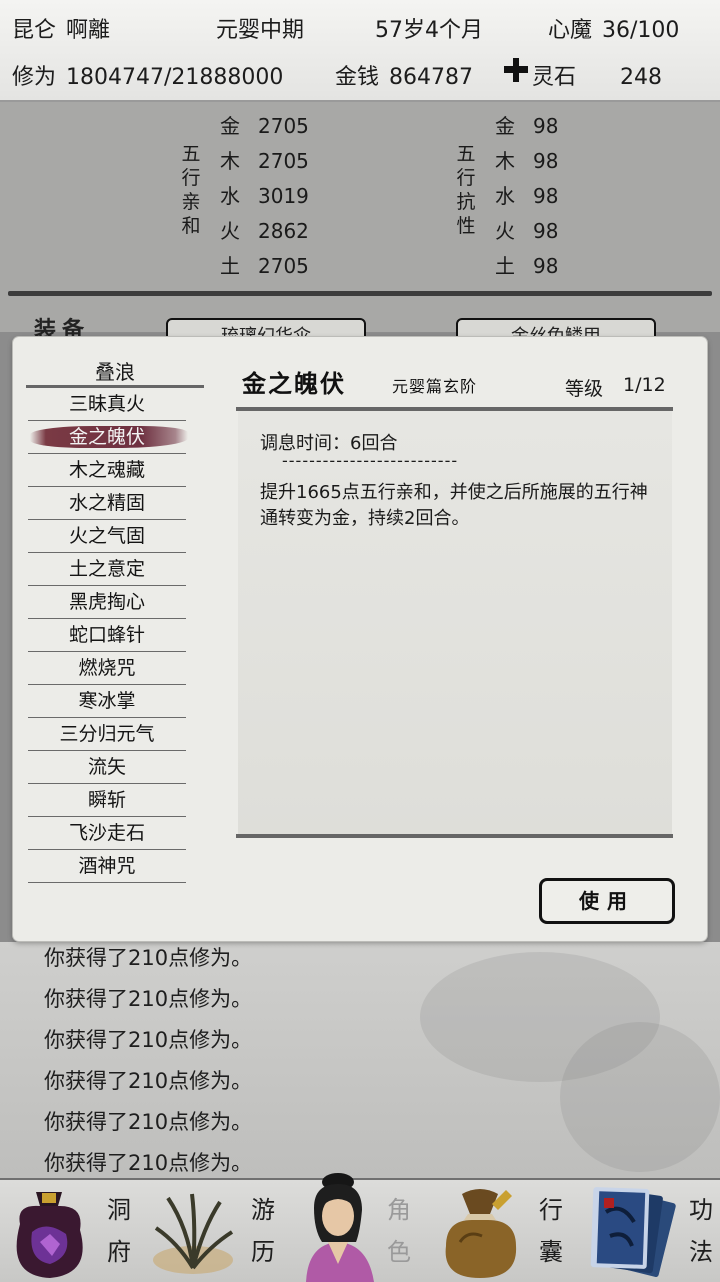 Image resolution: width=720 pixels, height=1282 pixels. What do you see at coordinates (640, 1097) in the screenshot?
I see `ink-wash-decoration` at bounding box center [640, 1097].